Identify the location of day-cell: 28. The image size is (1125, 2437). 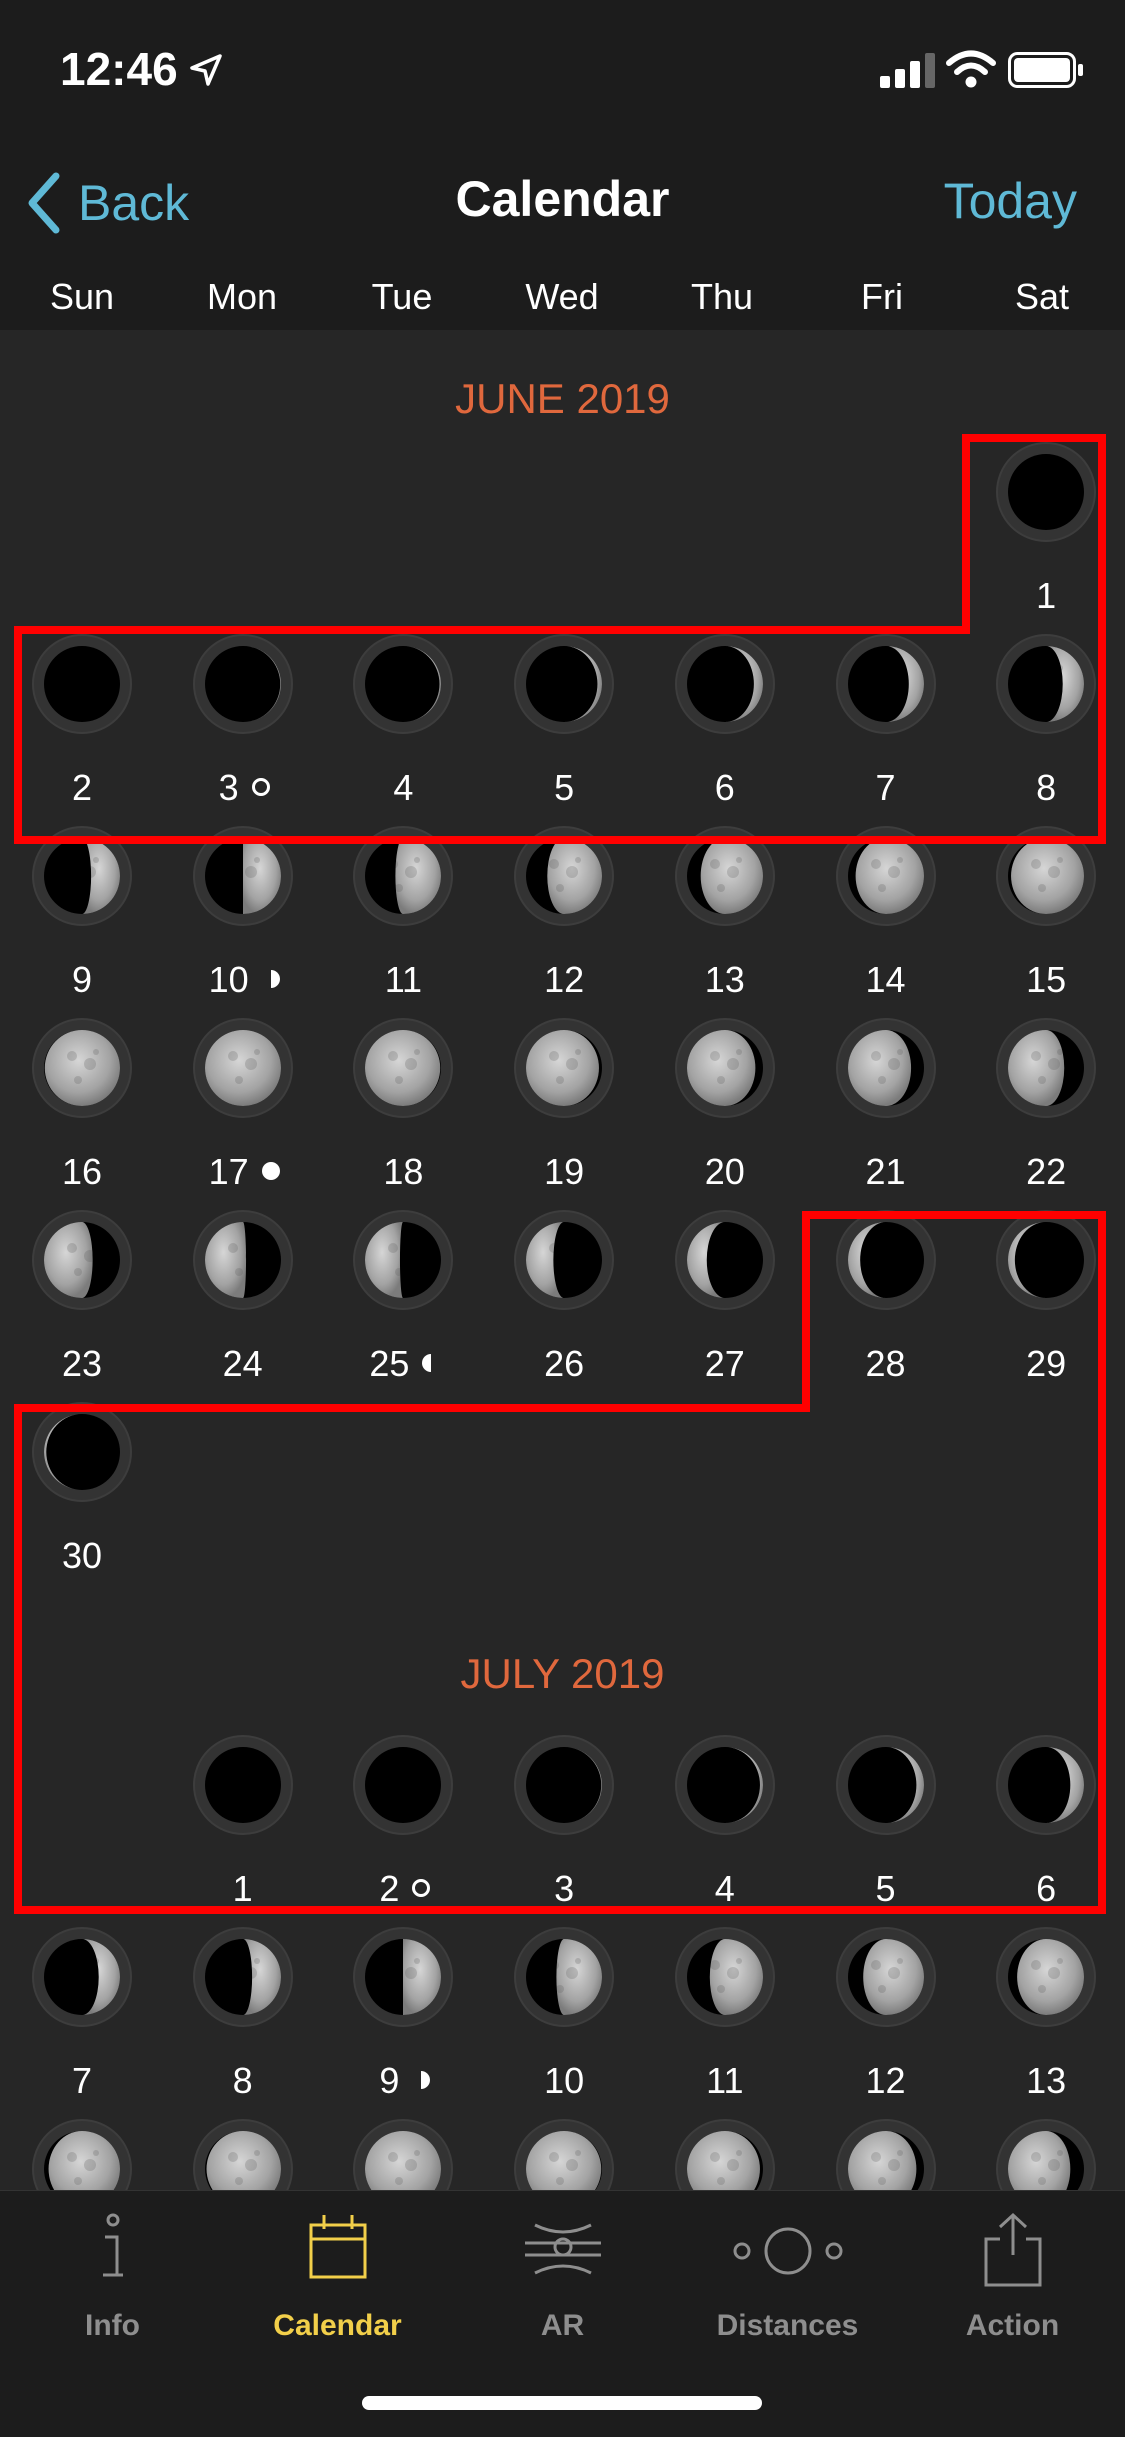
(886, 1305).